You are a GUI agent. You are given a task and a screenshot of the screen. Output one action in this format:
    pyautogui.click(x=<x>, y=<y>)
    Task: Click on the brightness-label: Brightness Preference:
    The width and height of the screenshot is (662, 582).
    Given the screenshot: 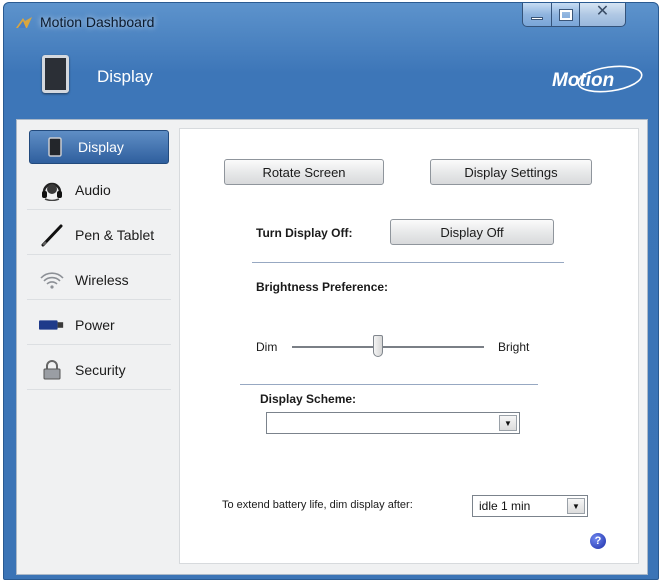 What is the action you would take?
    pyautogui.click(x=322, y=287)
    